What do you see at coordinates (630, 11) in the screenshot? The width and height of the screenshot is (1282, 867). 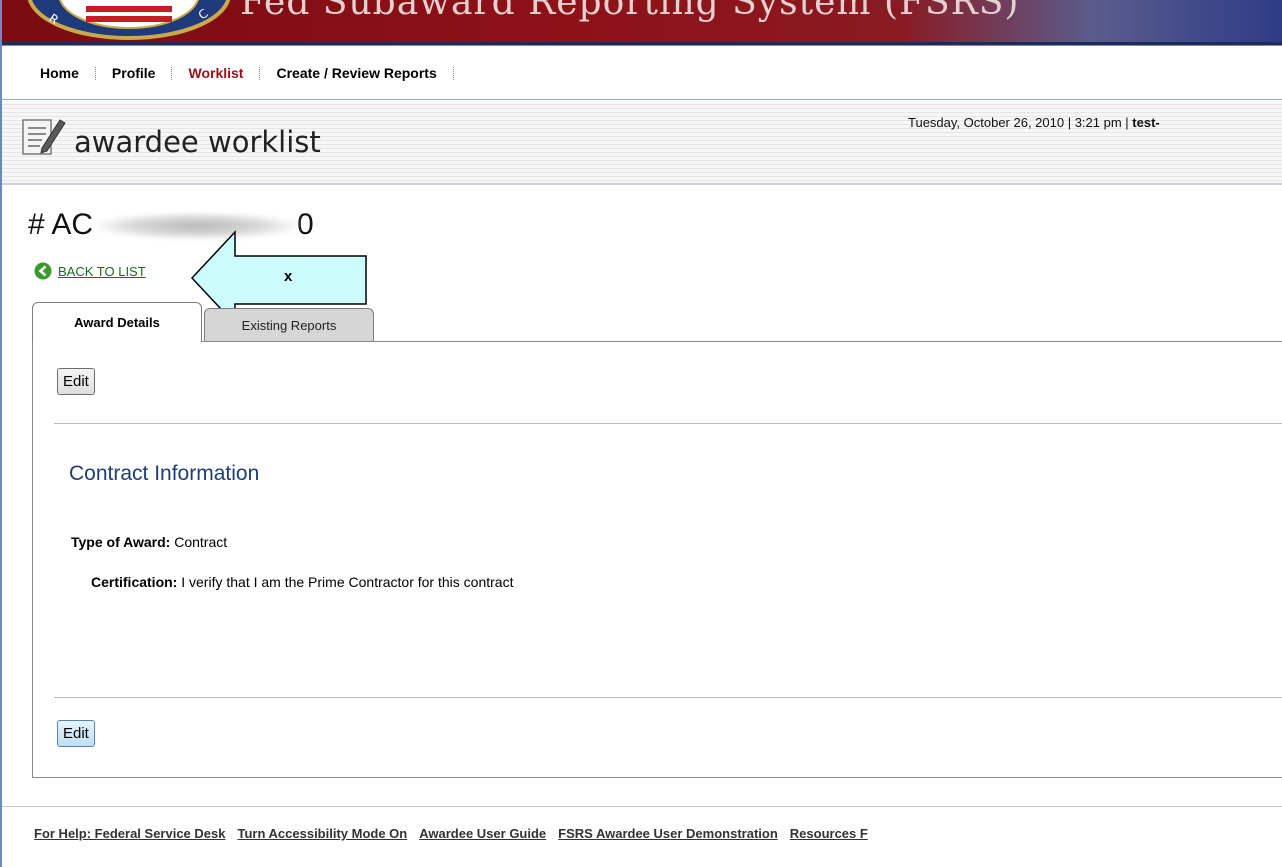 I see `banner-title: Fed Subaward Reporting System (FSRS)` at bounding box center [630, 11].